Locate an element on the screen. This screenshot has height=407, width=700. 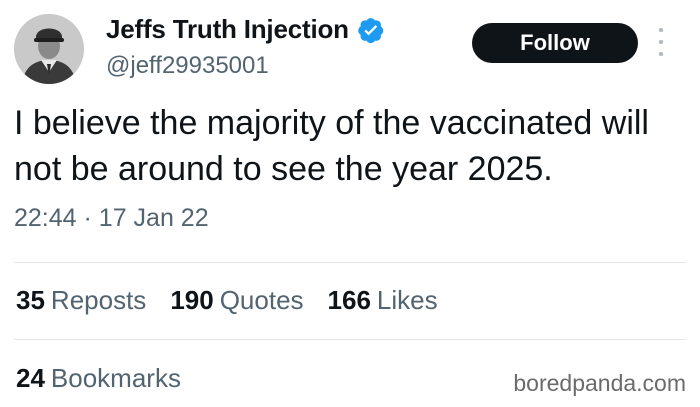
quotes-count: 190 is located at coordinates (192, 300).